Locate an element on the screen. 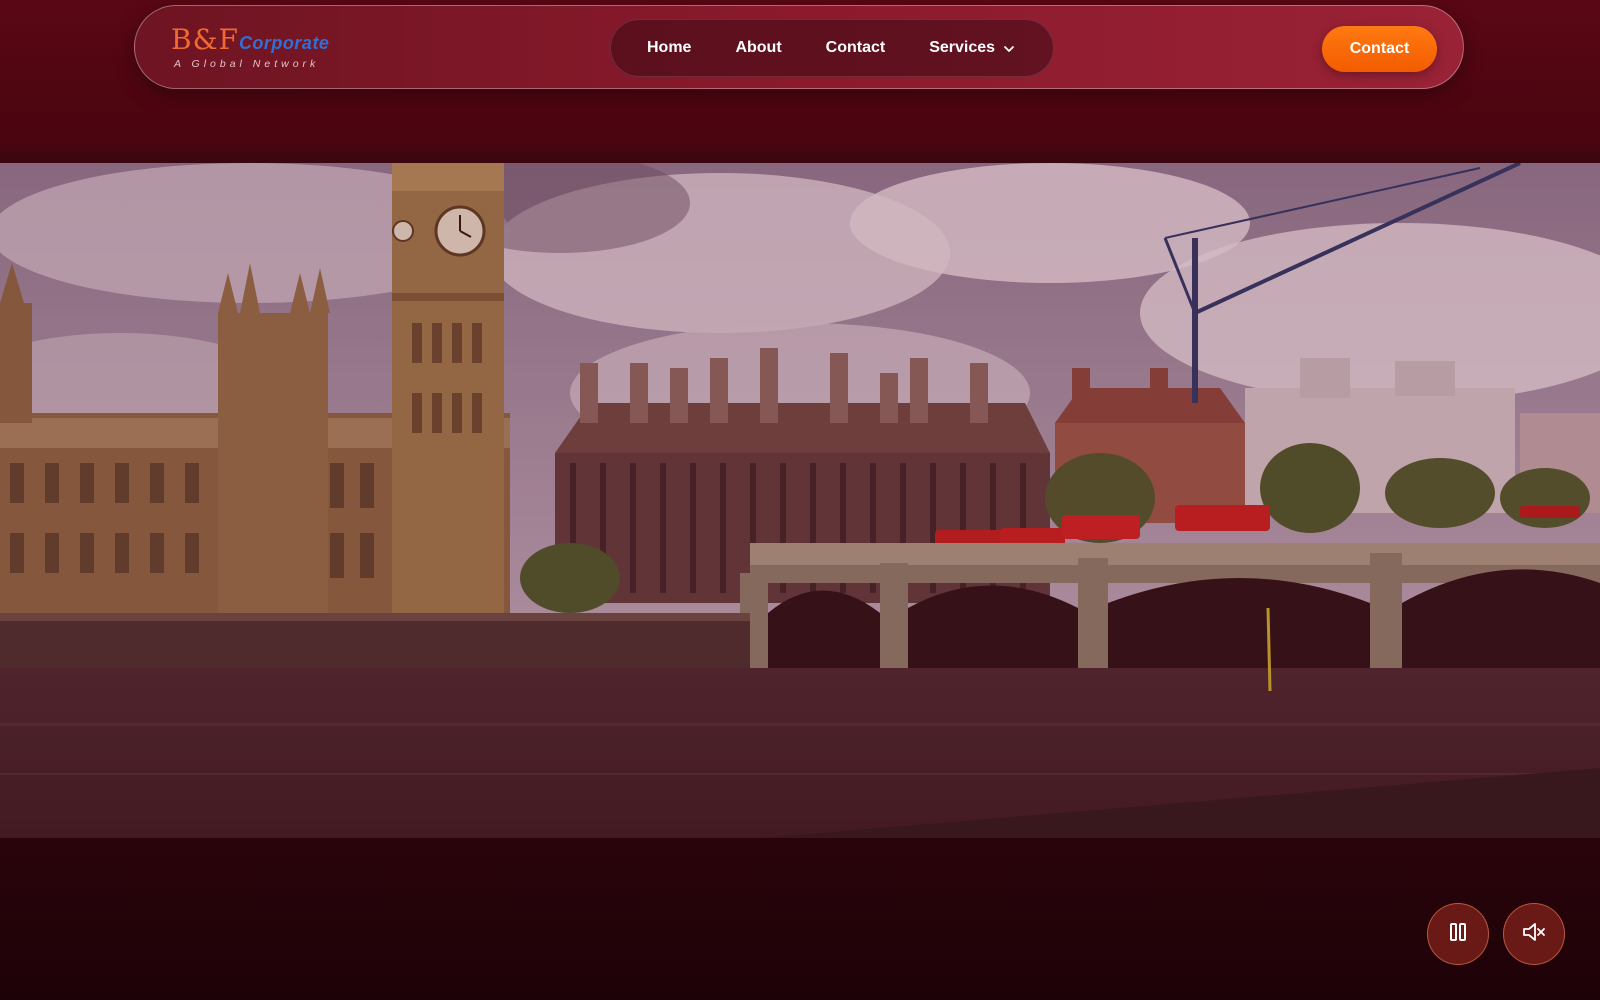 The image size is (1600, 1000). logo-word: Corporate is located at coordinates (284, 43).